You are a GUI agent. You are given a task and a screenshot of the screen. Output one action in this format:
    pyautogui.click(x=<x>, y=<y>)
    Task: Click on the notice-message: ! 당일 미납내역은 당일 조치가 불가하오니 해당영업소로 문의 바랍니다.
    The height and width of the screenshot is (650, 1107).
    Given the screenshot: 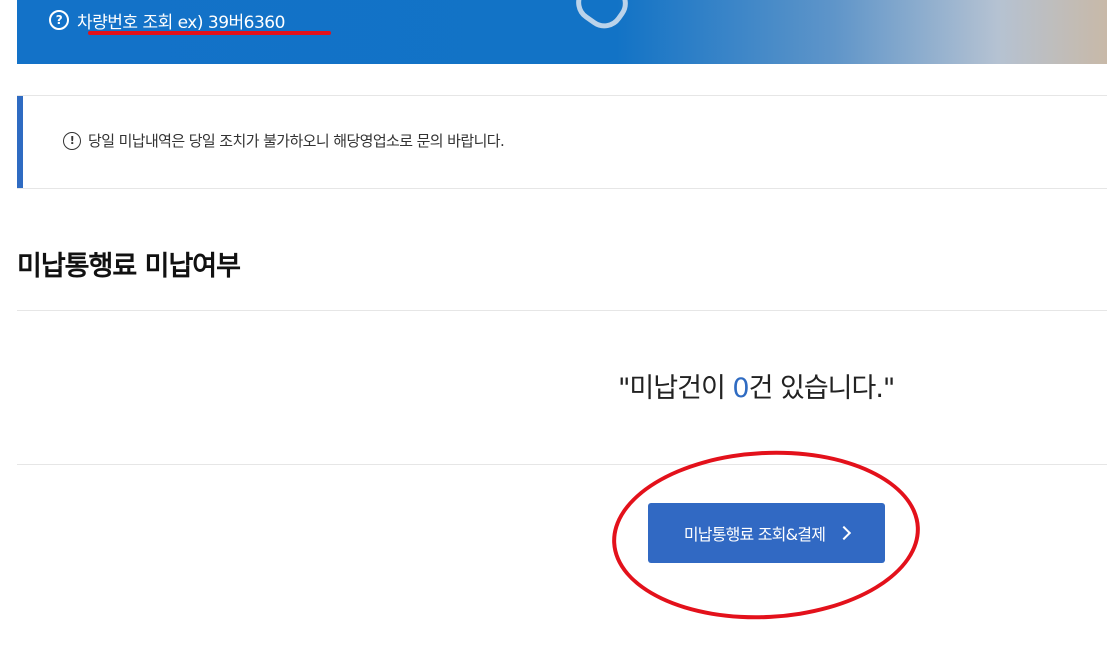 What is the action you would take?
    pyautogui.click(x=284, y=140)
    